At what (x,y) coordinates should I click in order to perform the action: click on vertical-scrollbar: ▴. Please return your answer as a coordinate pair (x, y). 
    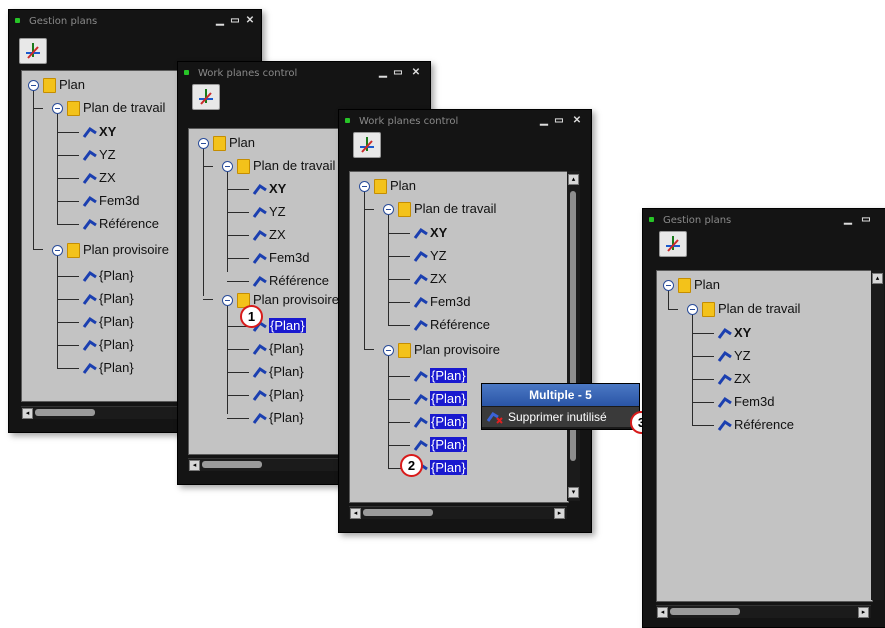
    Looking at the image, I should click on (877, 435).